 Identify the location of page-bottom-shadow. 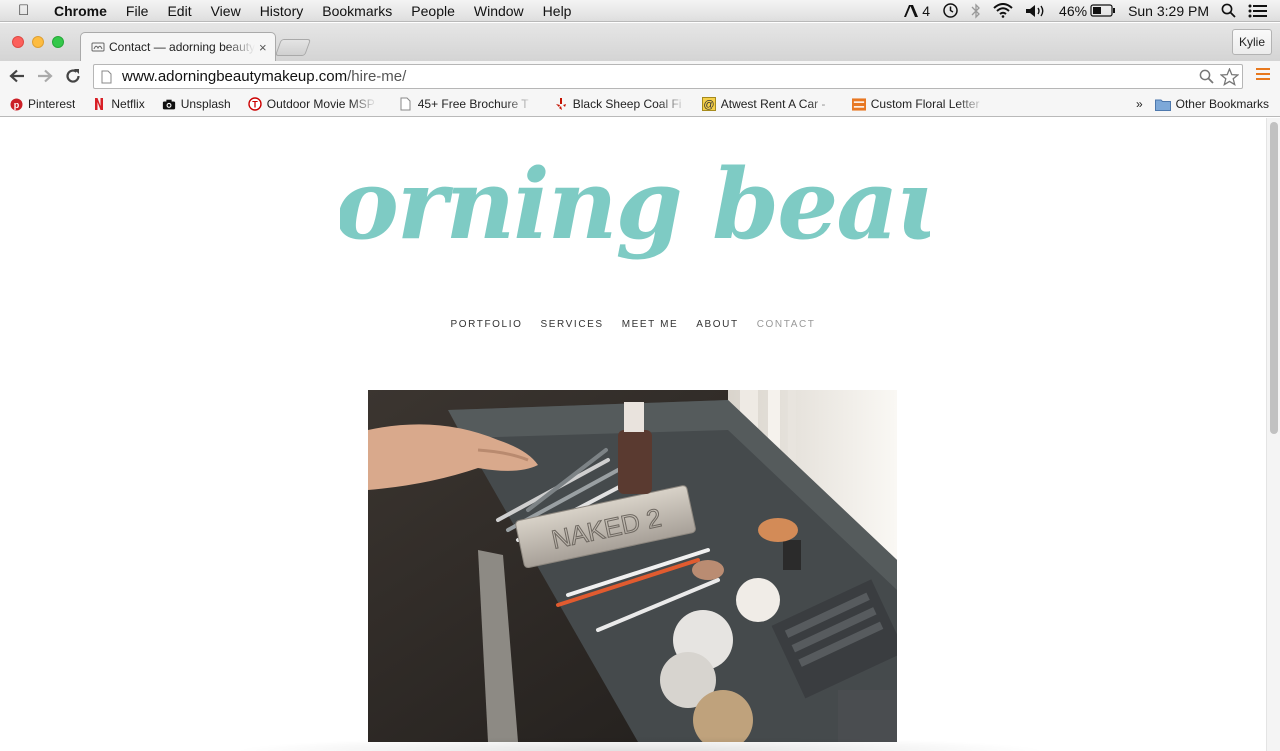
(640, 743).